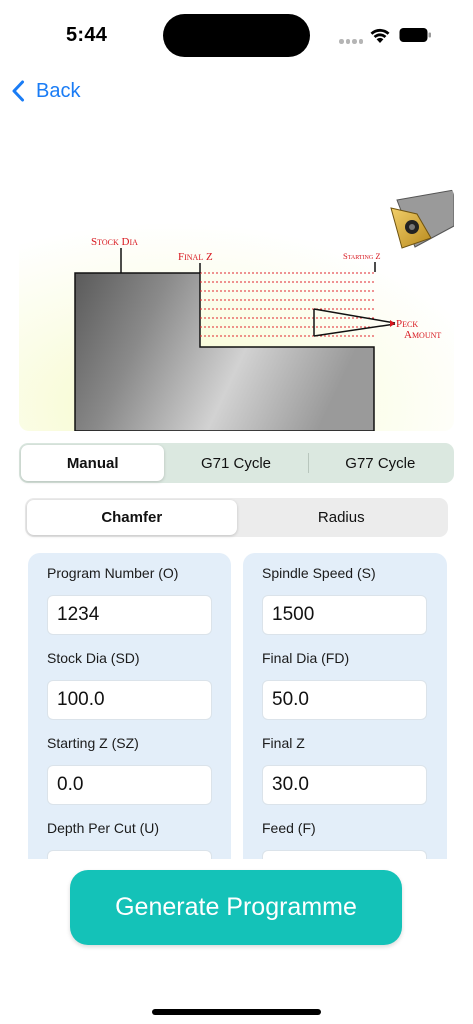 Image resolution: width=473 pixels, height=1024 pixels. What do you see at coordinates (93, 658) in the screenshot?
I see `stock-dia-field-label: Stock Dia (SD)` at bounding box center [93, 658].